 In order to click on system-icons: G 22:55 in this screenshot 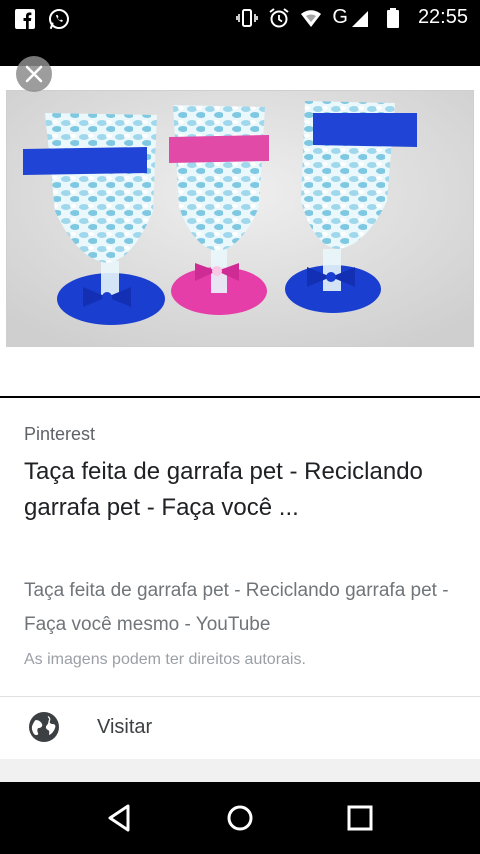, I will do `click(352, 17)`.